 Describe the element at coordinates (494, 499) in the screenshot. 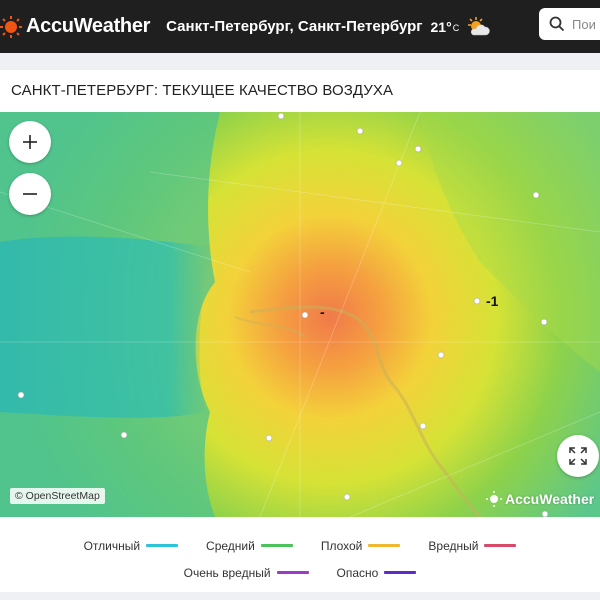

I see `sun-watermark-icon` at that location.